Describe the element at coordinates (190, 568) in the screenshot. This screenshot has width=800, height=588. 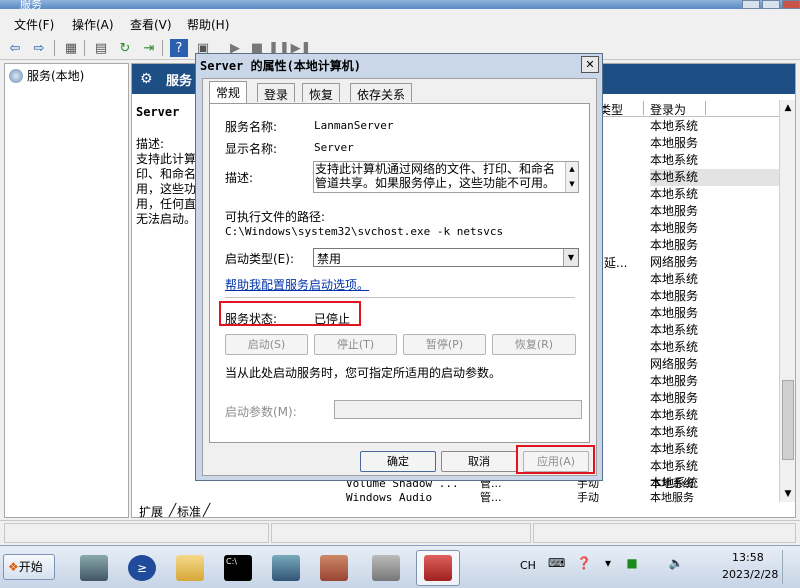
I see `taskbar-explorer` at that location.